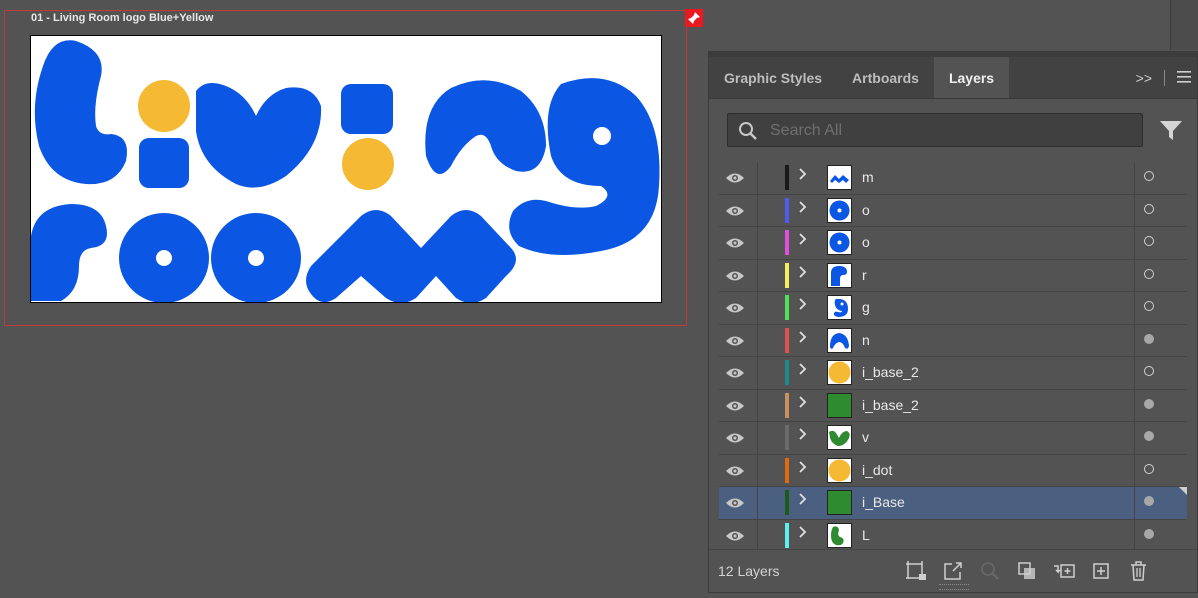 The width and height of the screenshot is (1198, 598). I want to click on layer-row: n, so click(953, 340).